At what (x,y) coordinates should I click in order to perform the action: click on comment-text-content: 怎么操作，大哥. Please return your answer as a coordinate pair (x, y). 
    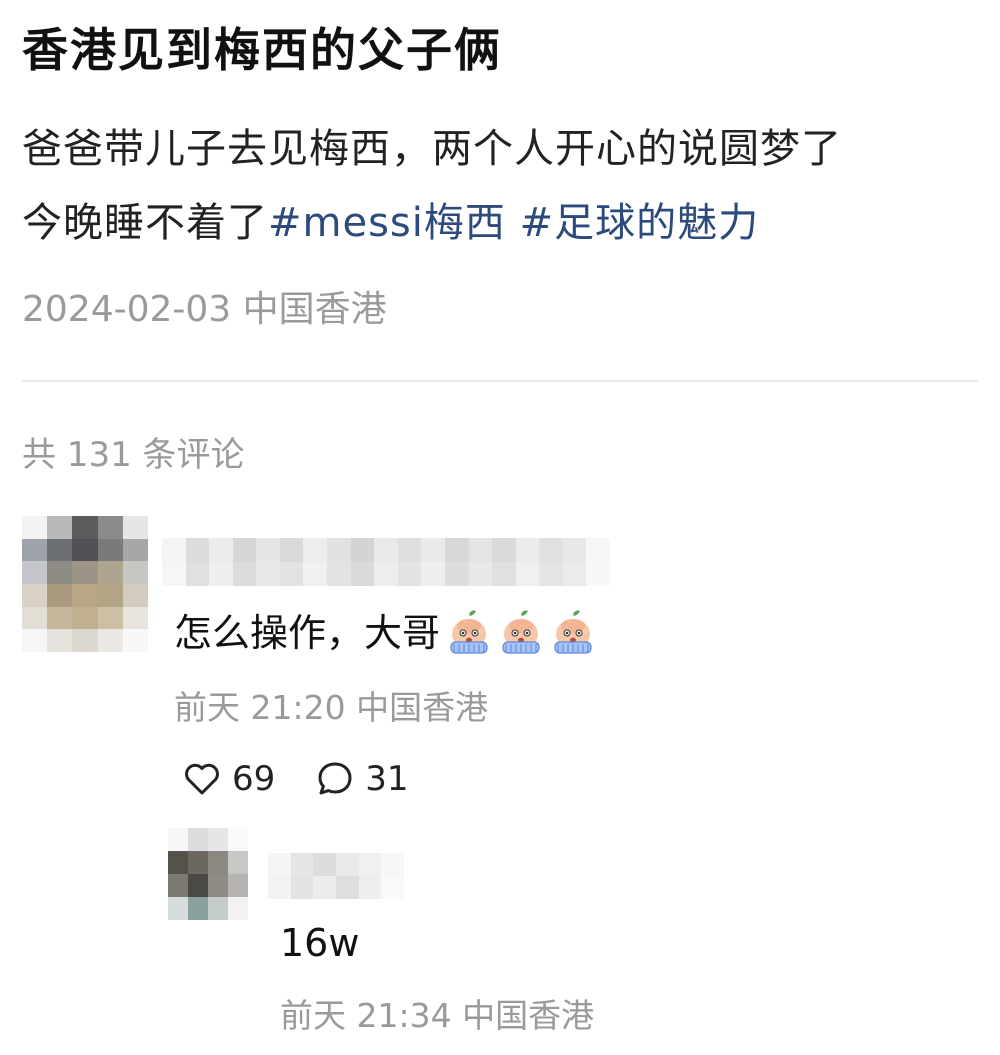
    Looking at the image, I should click on (307, 633).